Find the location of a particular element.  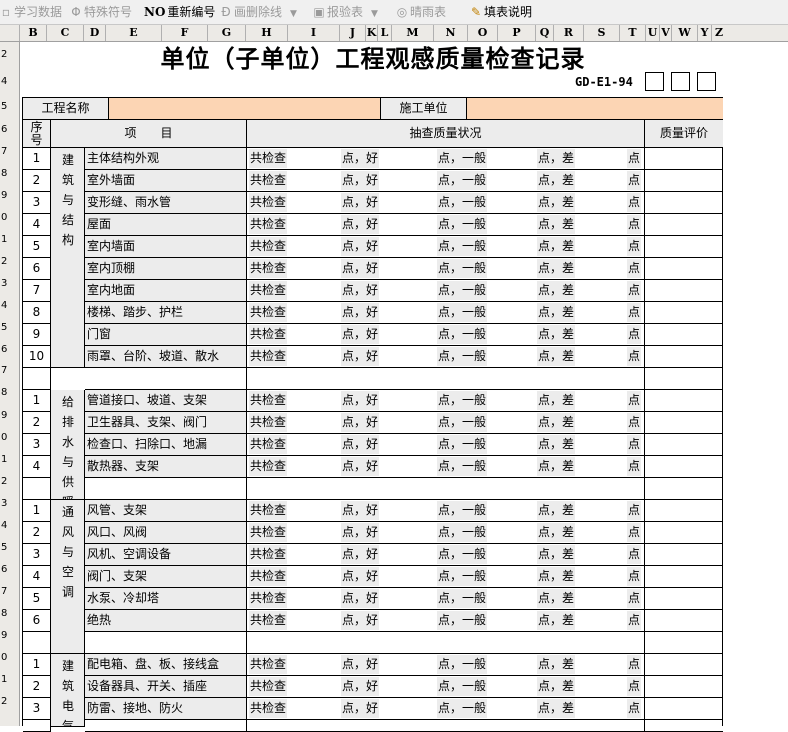

column-header: C is located at coordinates (65, 33).